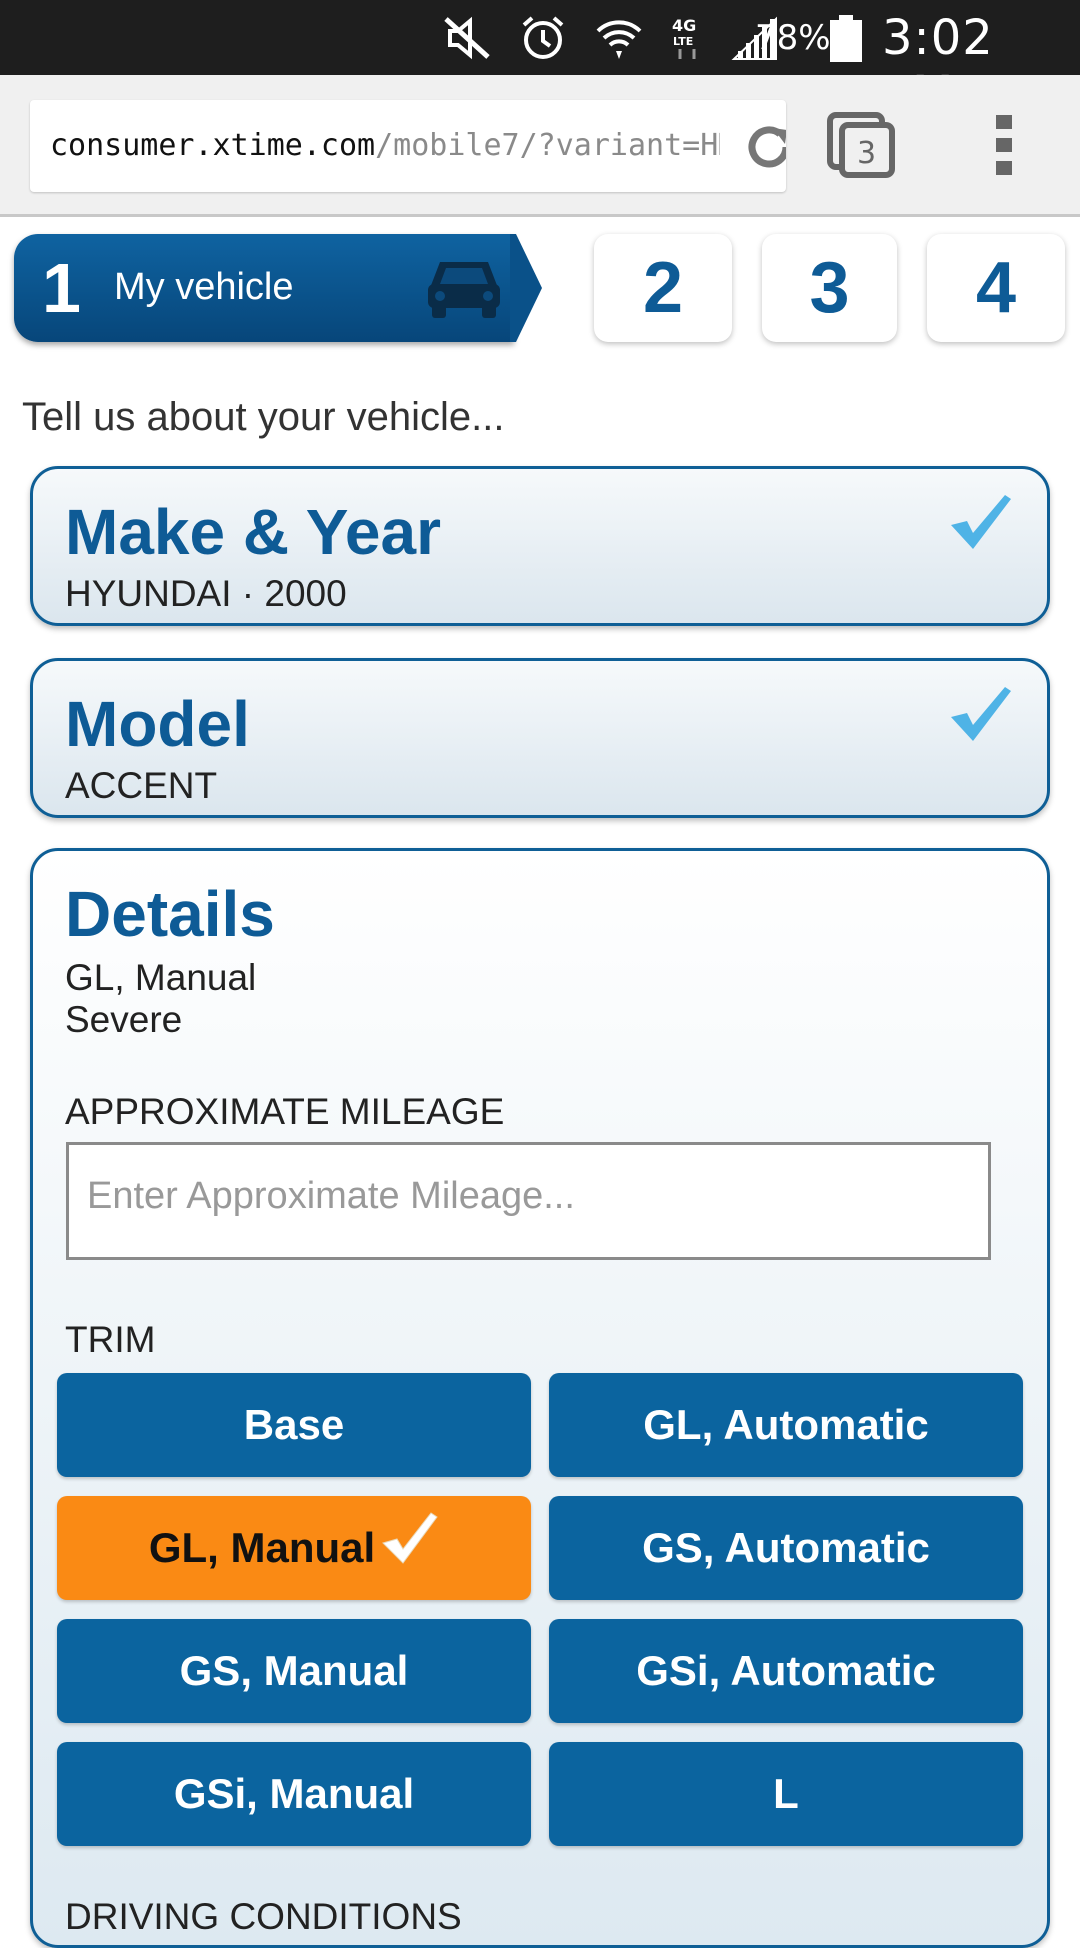 The width and height of the screenshot is (1080, 1948). I want to click on make-year-title: Make & Year, so click(253, 532).